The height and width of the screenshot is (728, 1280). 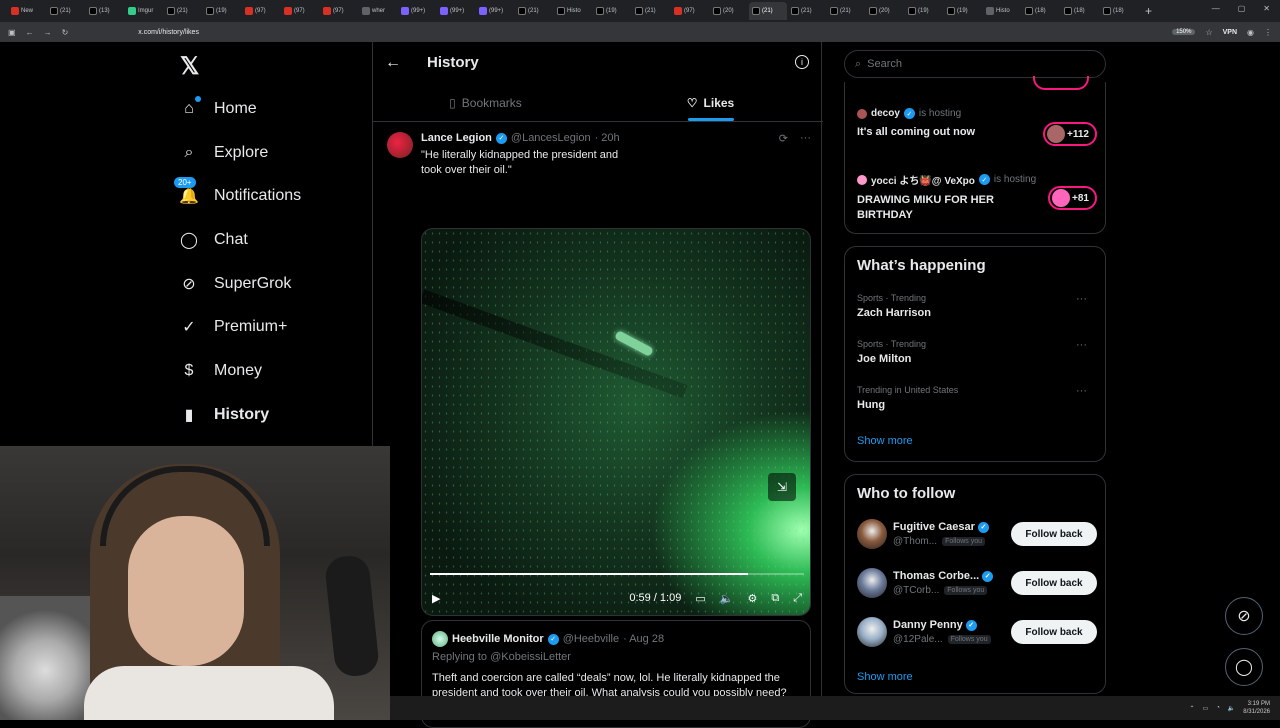 I want to click on zoom-level: 150%, so click(x=1184, y=32).